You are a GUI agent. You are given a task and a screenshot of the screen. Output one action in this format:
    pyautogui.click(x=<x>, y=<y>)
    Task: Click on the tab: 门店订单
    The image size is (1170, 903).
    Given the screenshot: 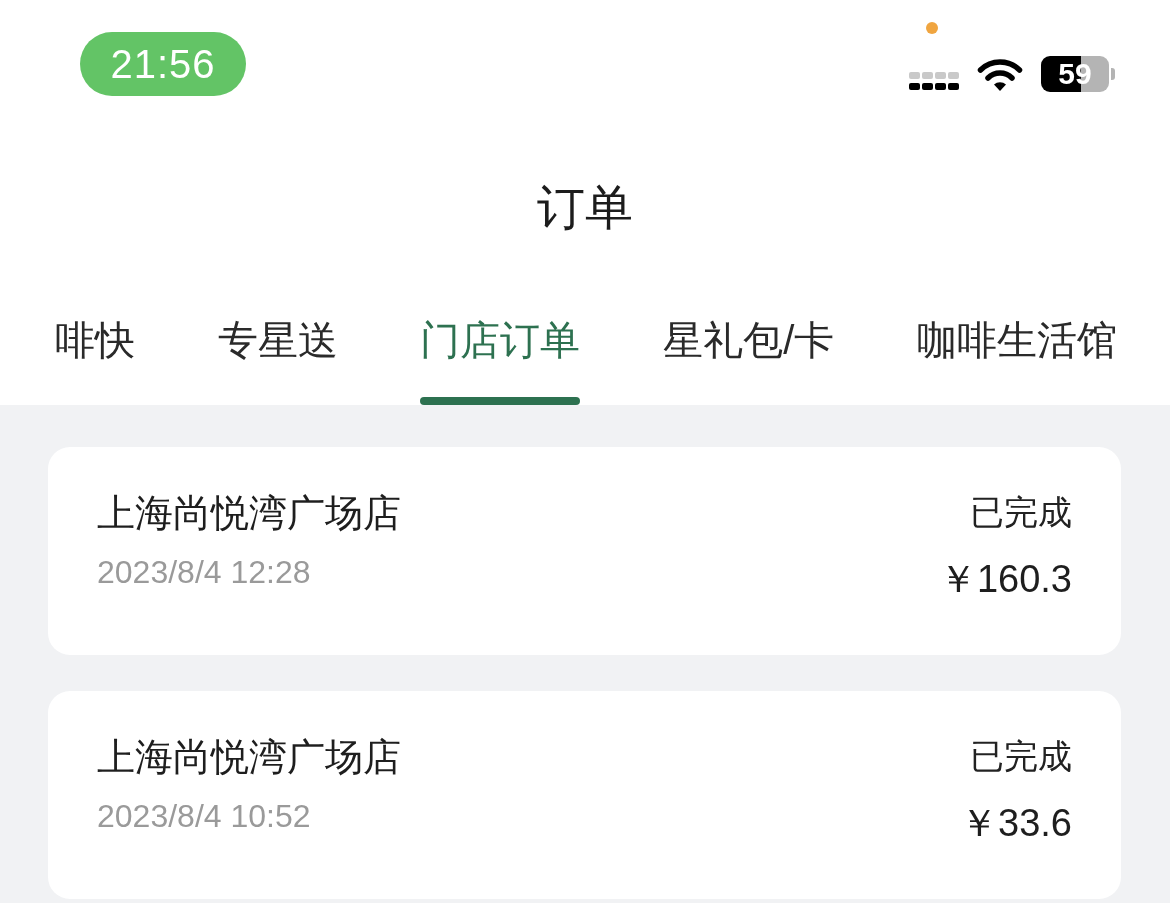 What is the action you would take?
    pyautogui.click(x=500, y=360)
    